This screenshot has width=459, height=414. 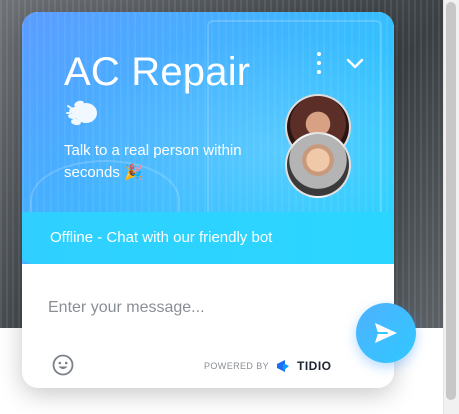 I want to click on send-button, so click(x=386, y=333).